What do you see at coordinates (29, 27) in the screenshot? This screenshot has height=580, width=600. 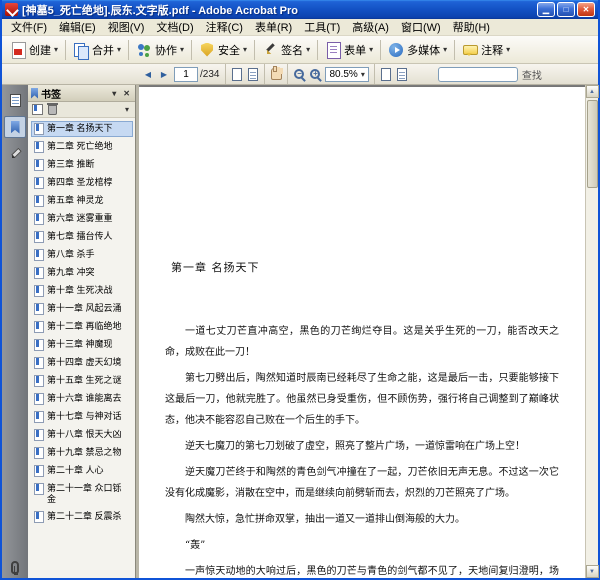 I see `menu-item: 文件(F)` at bounding box center [29, 27].